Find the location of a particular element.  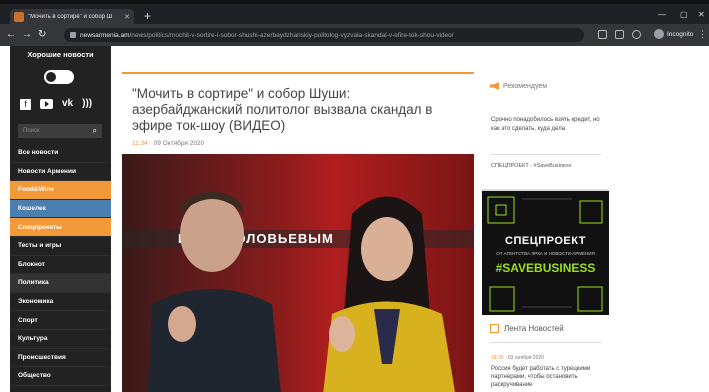

banner-title: СПЕЦПРОЕКТ is located at coordinates (545, 241).